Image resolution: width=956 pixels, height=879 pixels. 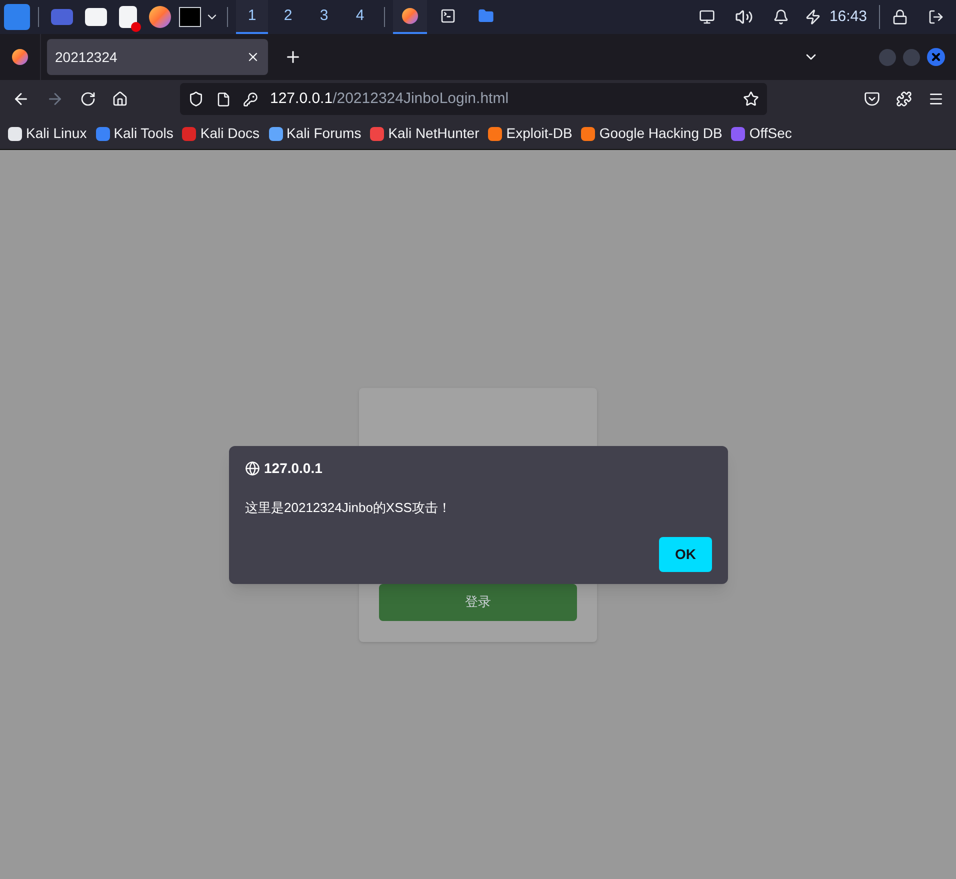 I want to click on close-button, so click(x=936, y=57).